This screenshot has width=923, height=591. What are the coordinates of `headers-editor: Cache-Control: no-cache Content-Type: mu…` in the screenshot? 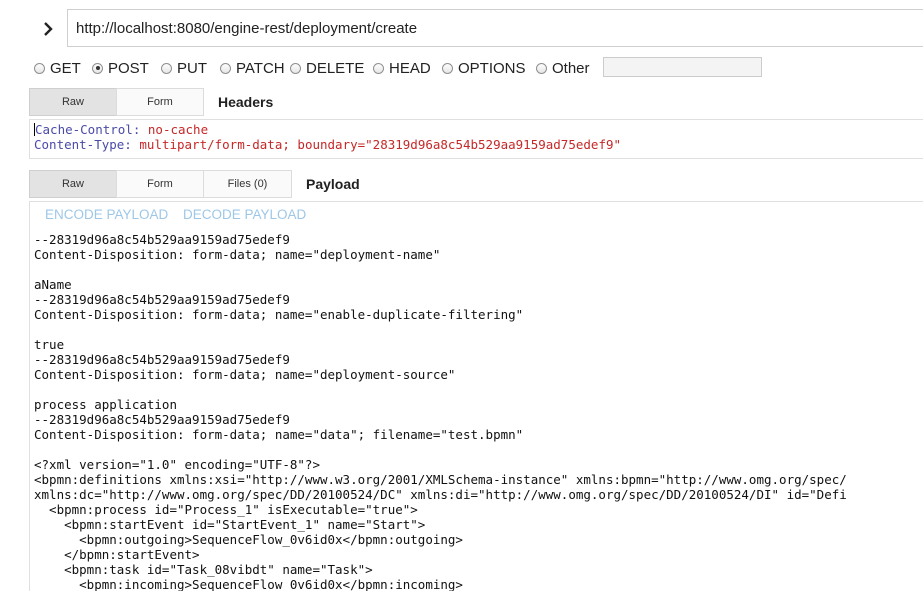 It's located at (476, 139).